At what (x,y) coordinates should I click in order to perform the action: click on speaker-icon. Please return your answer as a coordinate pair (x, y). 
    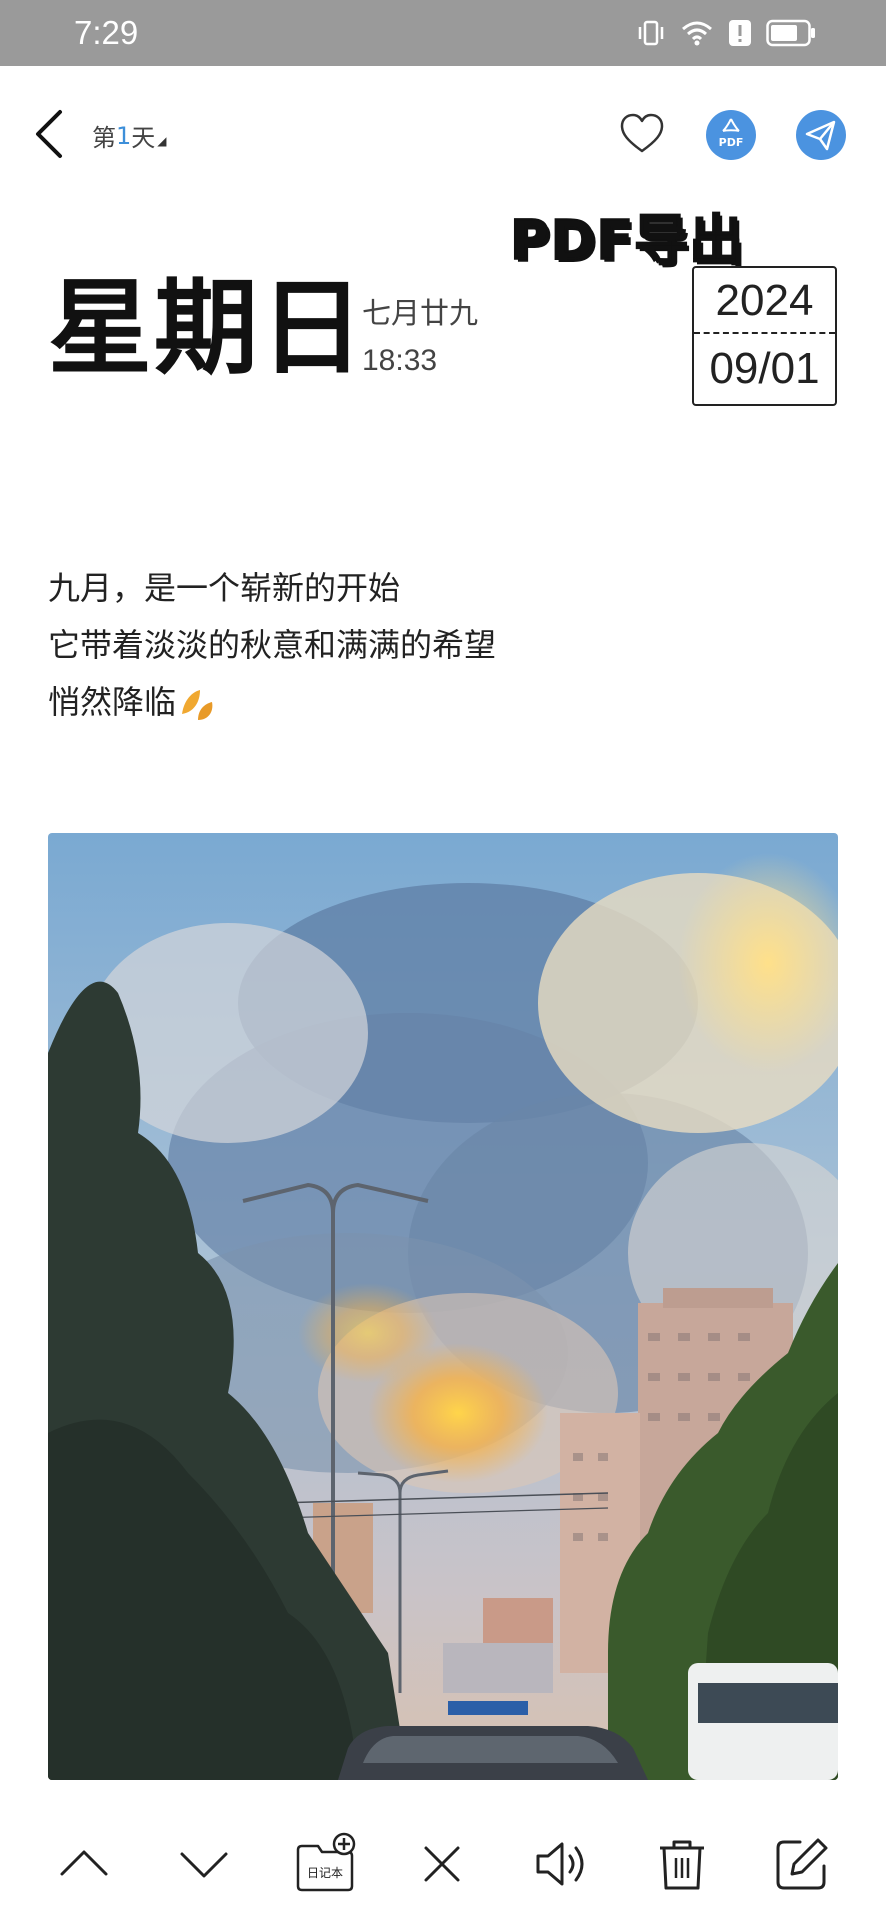
    Looking at the image, I should click on (560, 1864).